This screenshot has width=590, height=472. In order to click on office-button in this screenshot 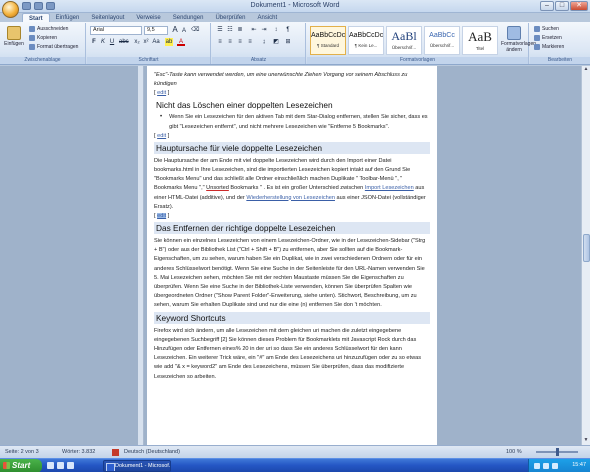, I will do `click(10, 9)`.